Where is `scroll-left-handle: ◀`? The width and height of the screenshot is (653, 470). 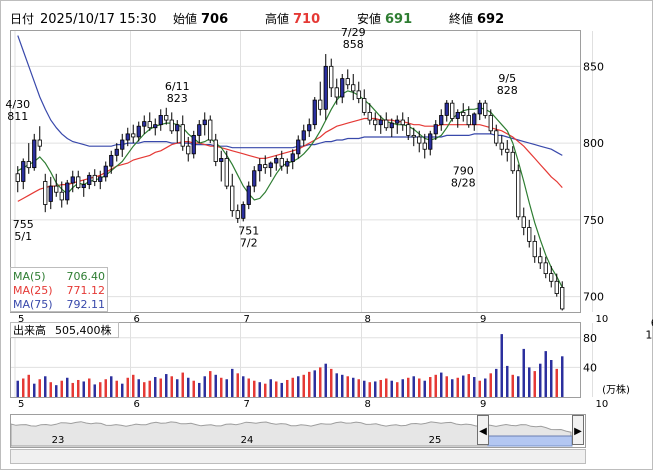
scroll-left-handle: ◀ is located at coordinates (483, 430).